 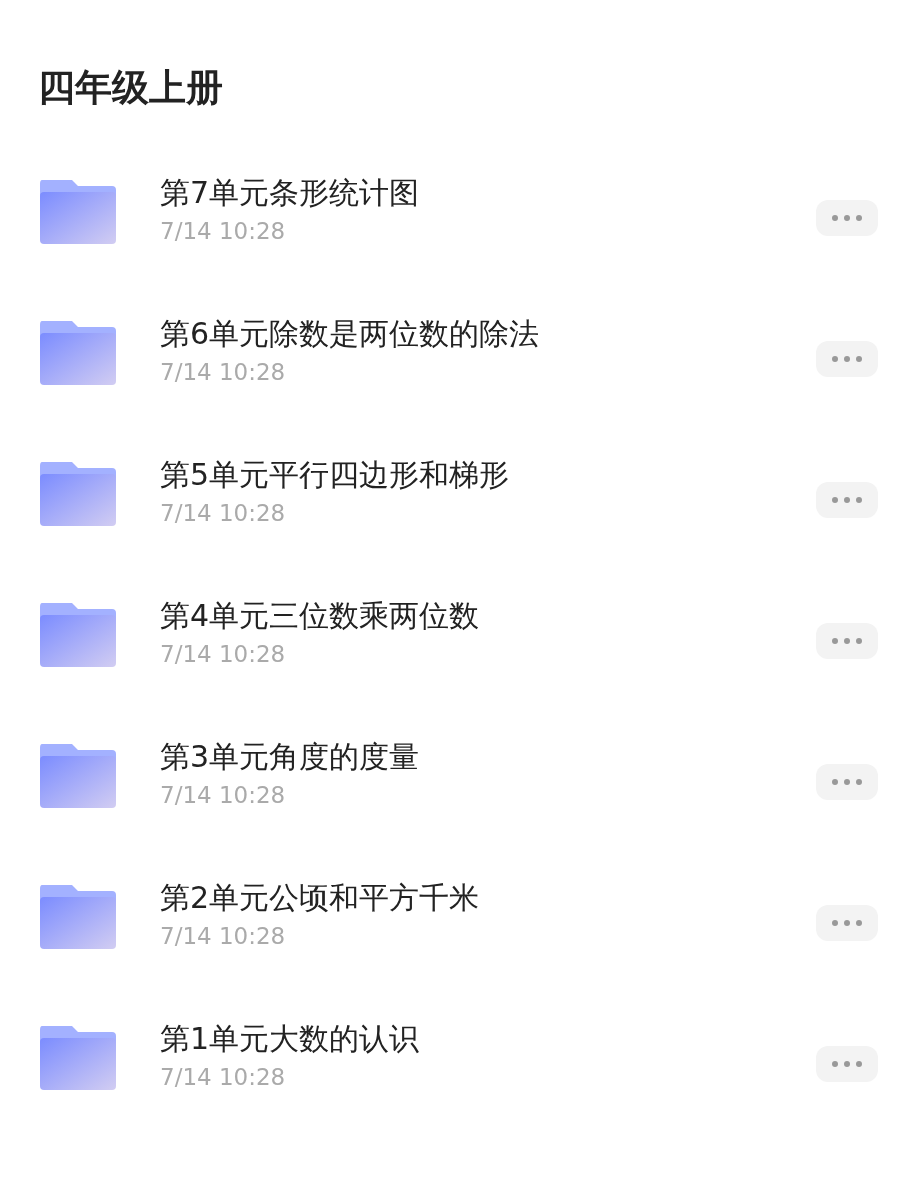 What do you see at coordinates (320, 897) in the screenshot?
I see `folder-name: 第2单元公顷和平方千米` at bounding box center [320, 897].